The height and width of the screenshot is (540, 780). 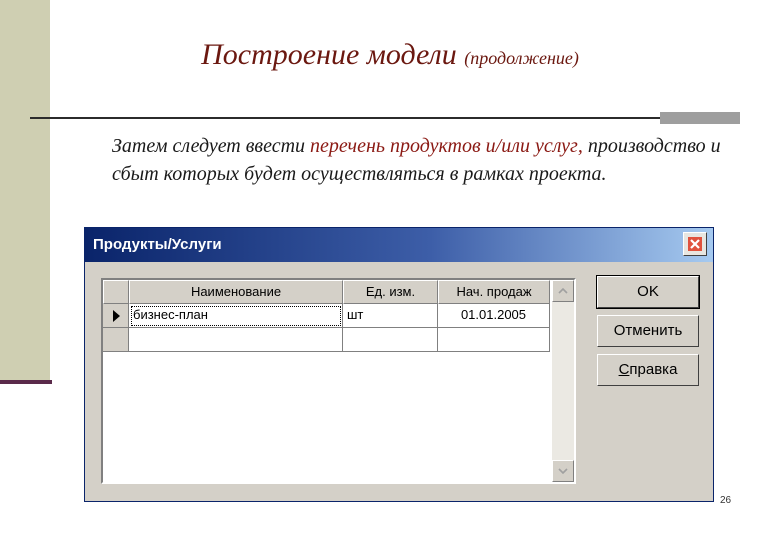 I want to click on dialog-title: Продукты/Услуги, so click(x=157, y=244).